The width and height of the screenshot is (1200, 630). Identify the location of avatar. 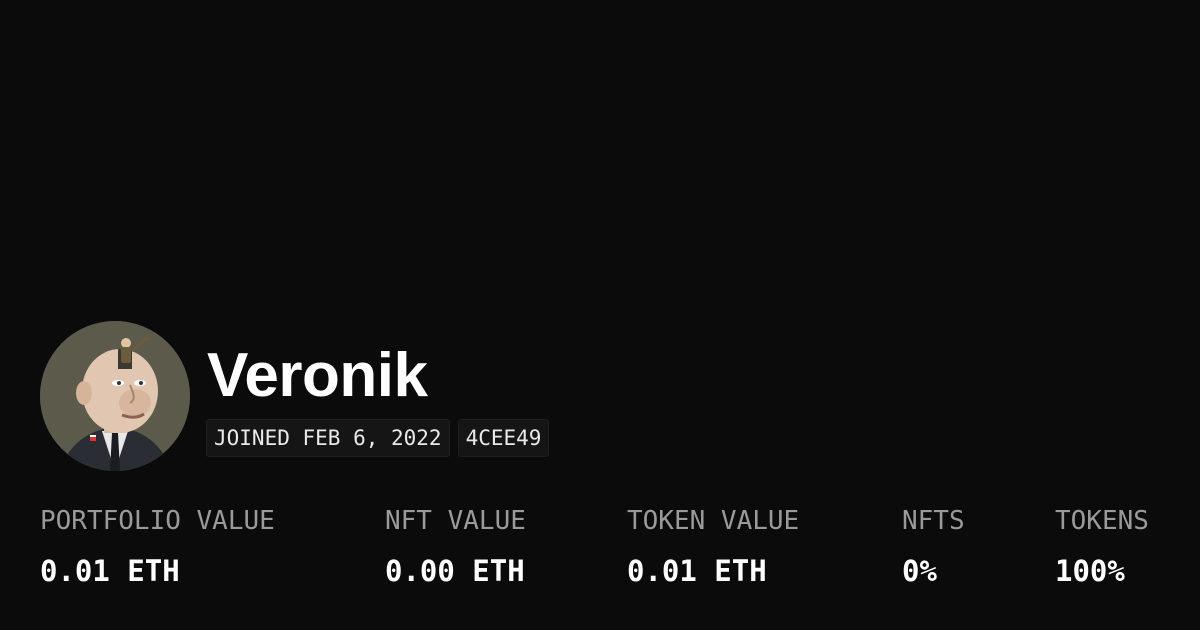
(115, 396).